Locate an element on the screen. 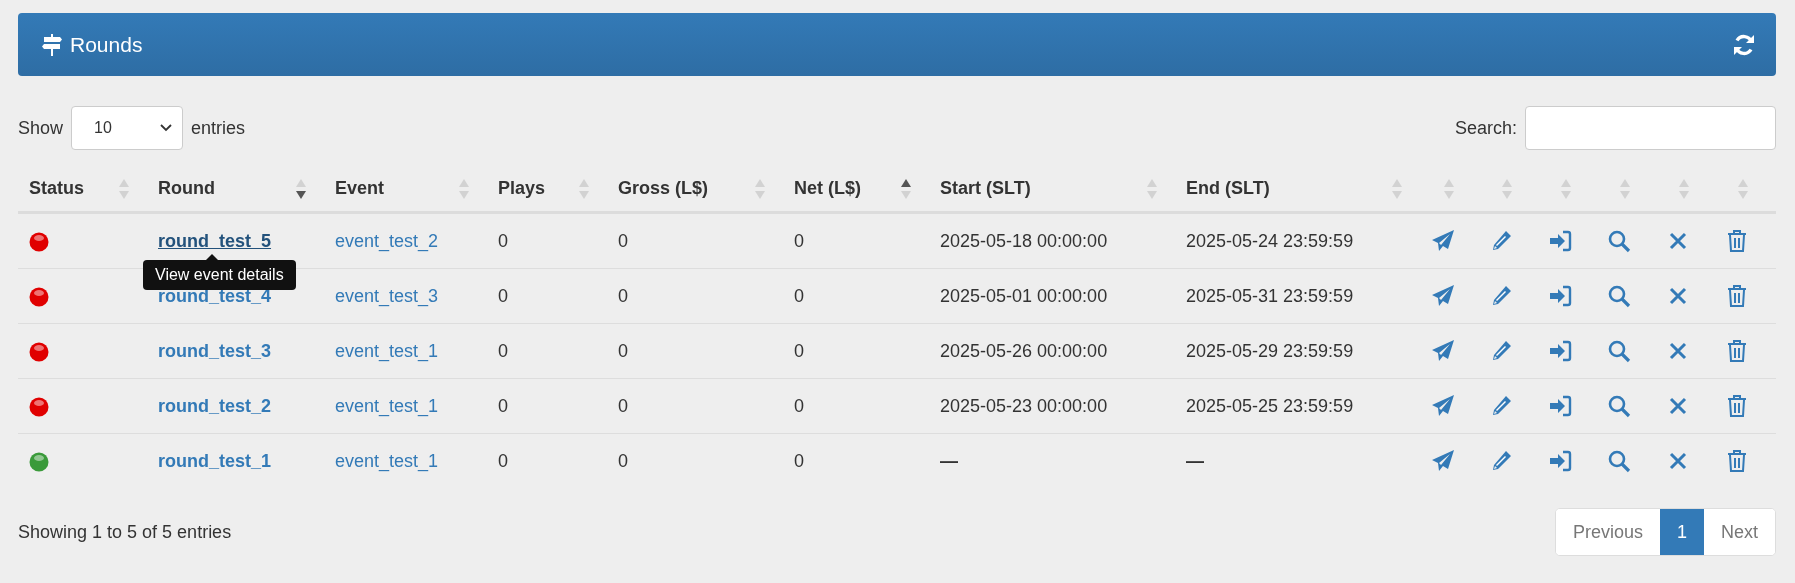 The image size is (1795, 583). show-label: Show is located at coordinates (41, 128).